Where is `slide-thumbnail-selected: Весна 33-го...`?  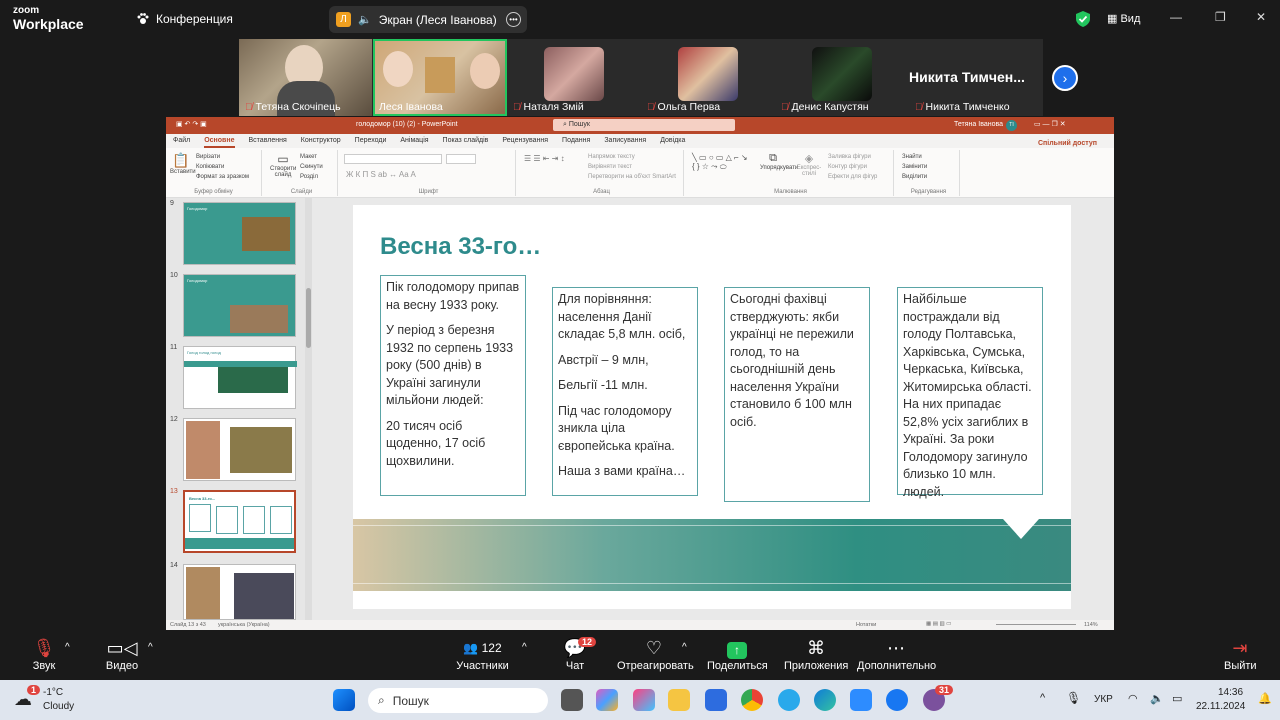
slide-thumbnail-selected: Весна 33-го... is located at coordinates (239, 521).